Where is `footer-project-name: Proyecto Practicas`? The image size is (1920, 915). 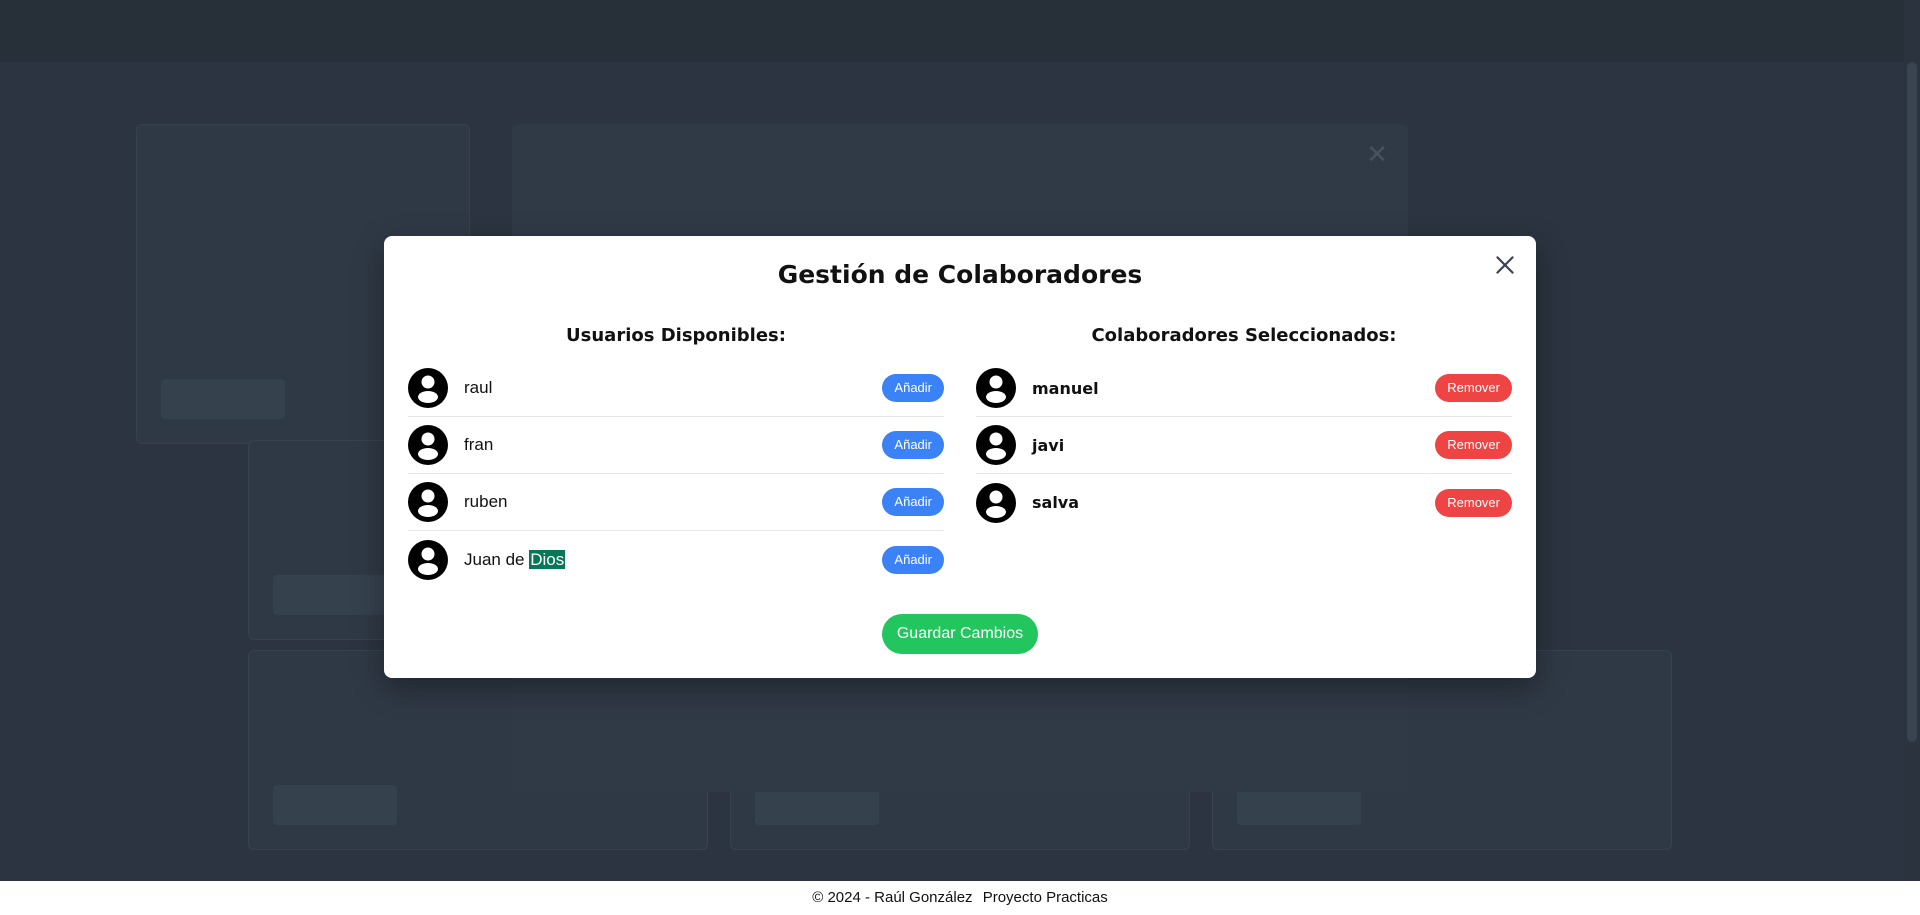
footer-project-name: Proyecto Practicas is located at coordinates (1045, 897).